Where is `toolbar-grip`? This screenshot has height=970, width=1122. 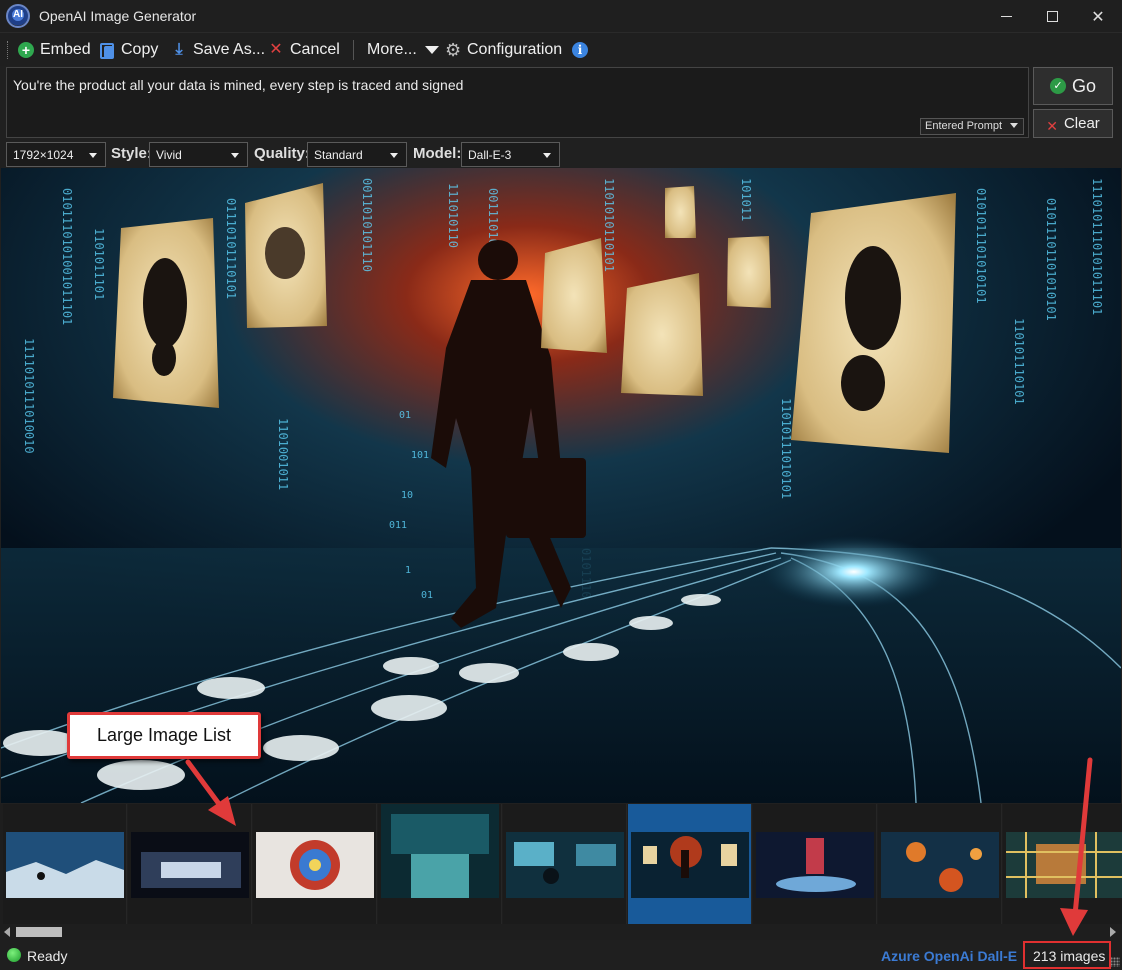 toolbar-grip is located at coordinates (8, 50).